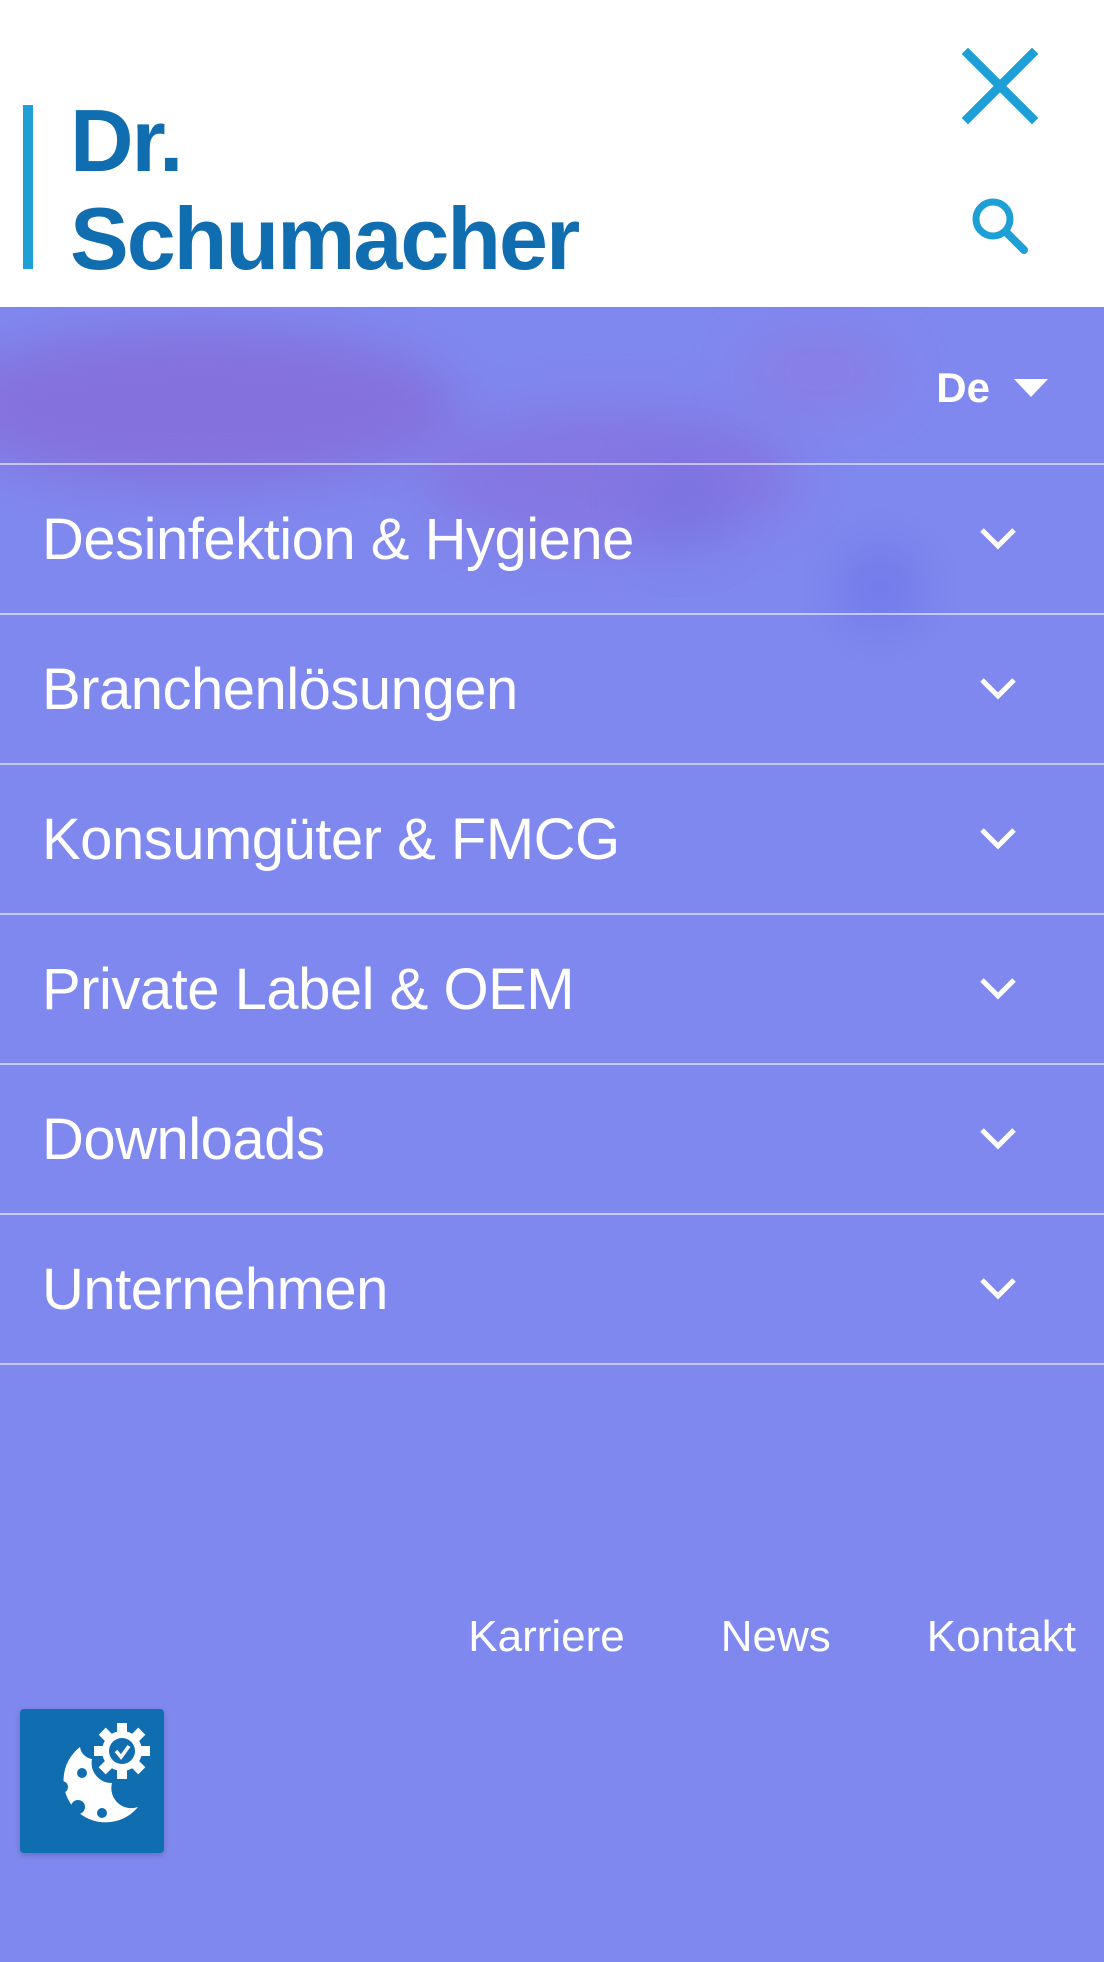 This screenshot has height=1962, width=1104. I want to click on background-blur-shape, so click(820, 372).